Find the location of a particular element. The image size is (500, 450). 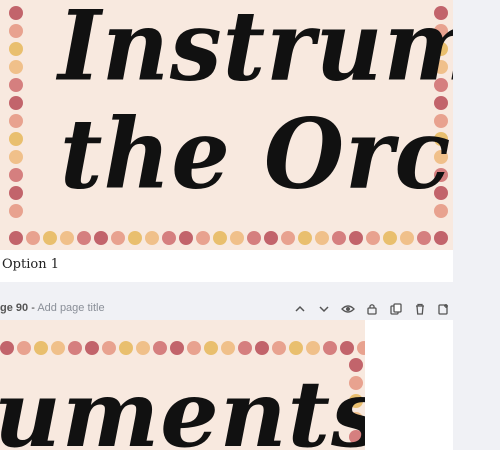

artwork-title-line-1: uments of is located at coordinates (182, 405).